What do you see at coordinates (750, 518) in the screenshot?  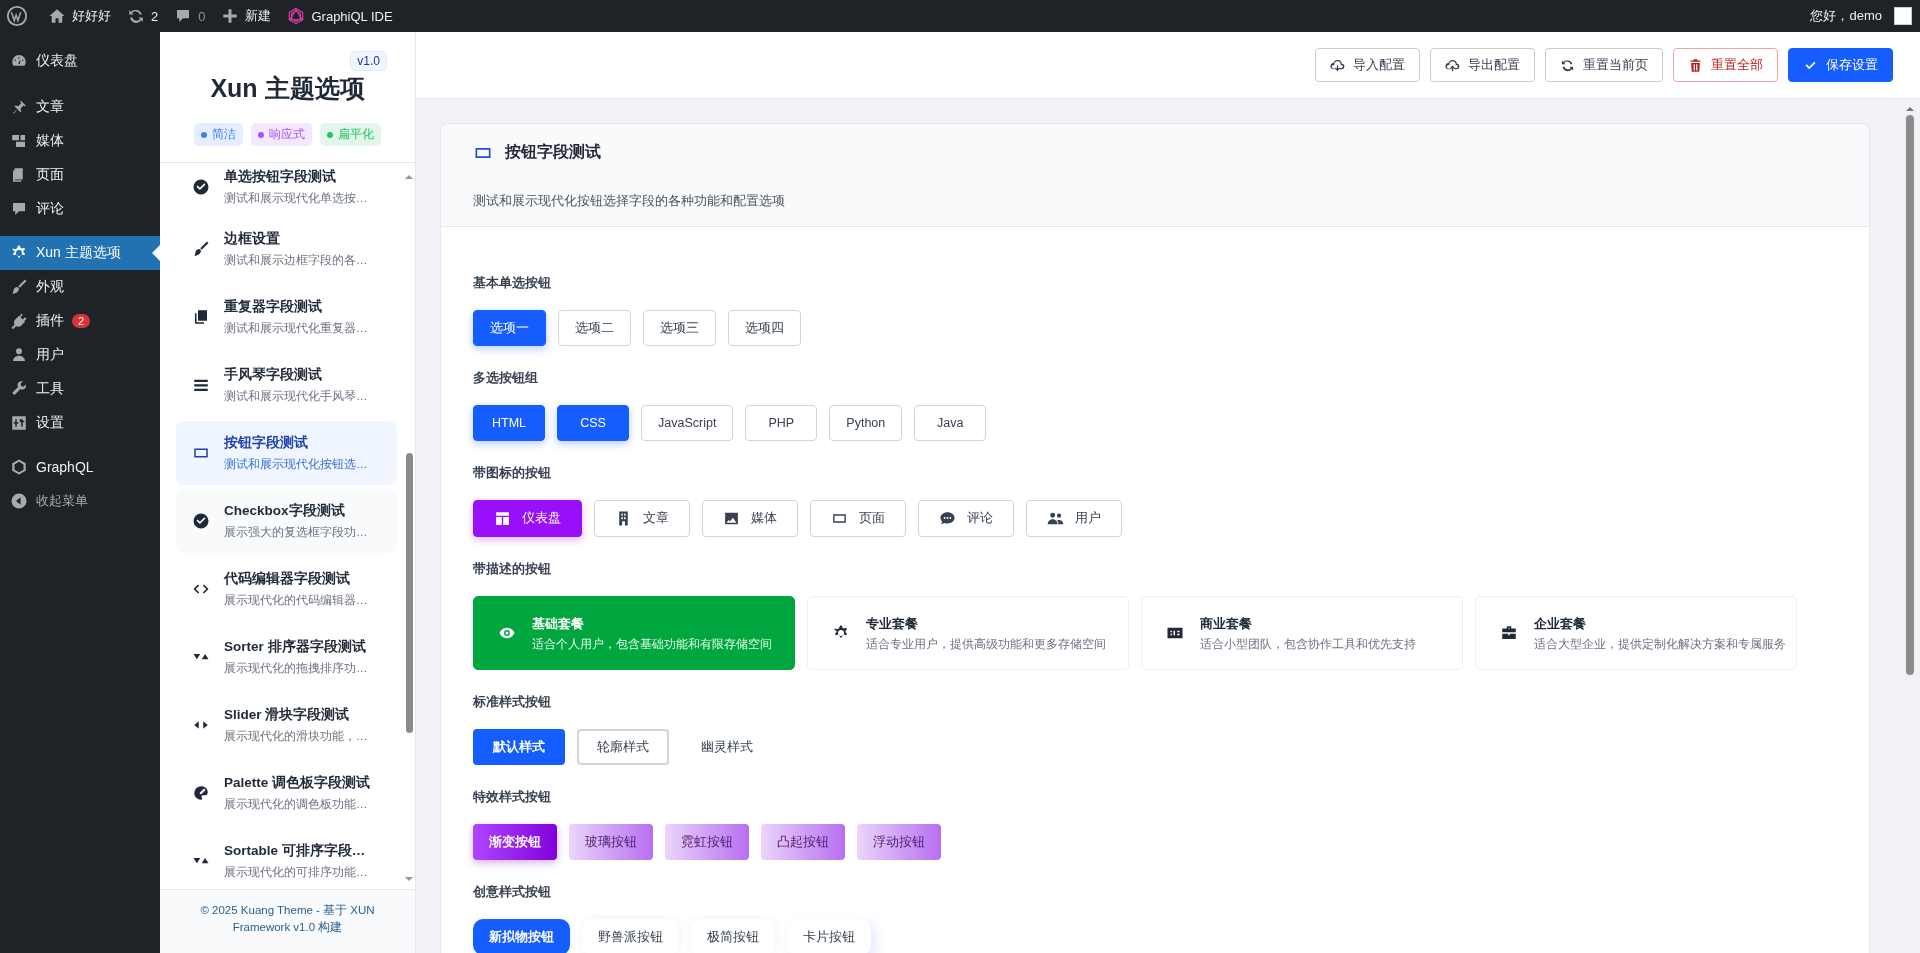 I see `icon-option-button: 媒体` at bounding box center [750, 518].